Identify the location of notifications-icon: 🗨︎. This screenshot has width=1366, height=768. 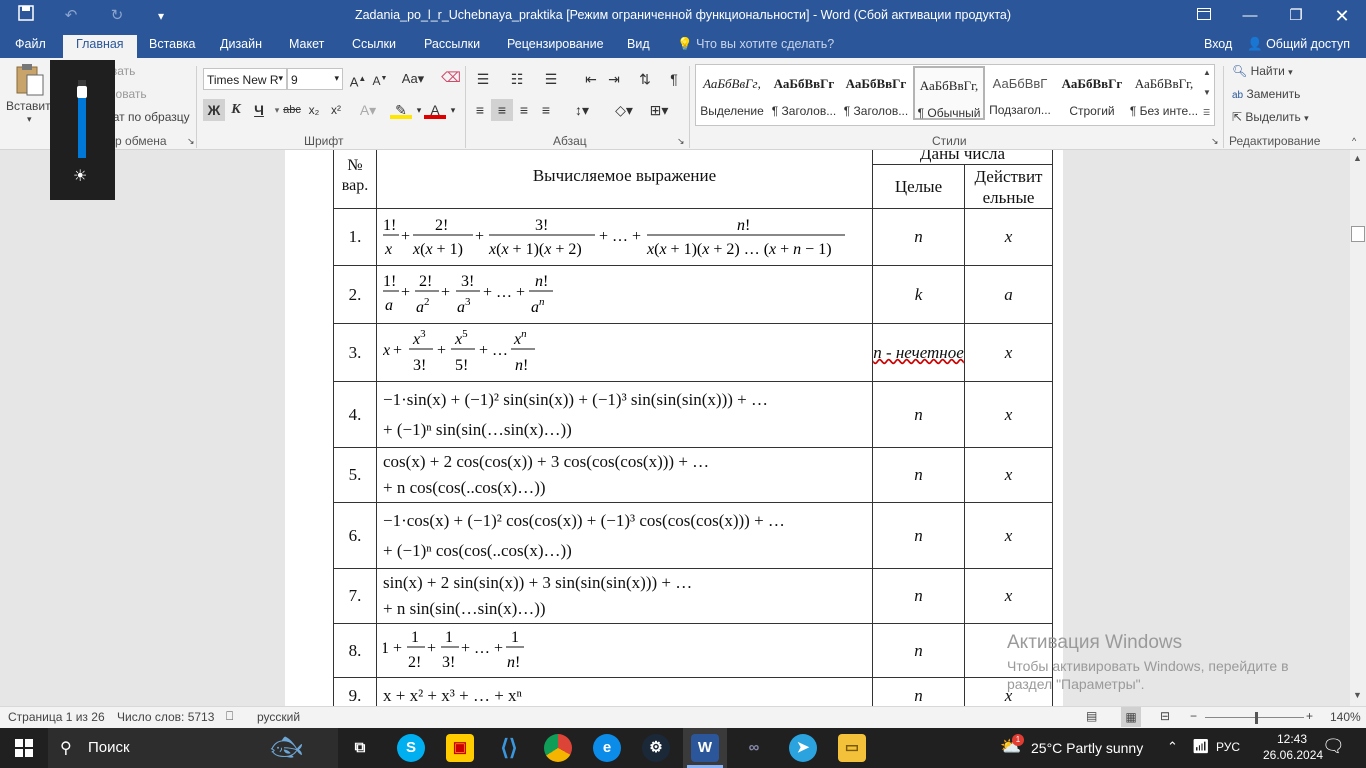
(1333, 746).